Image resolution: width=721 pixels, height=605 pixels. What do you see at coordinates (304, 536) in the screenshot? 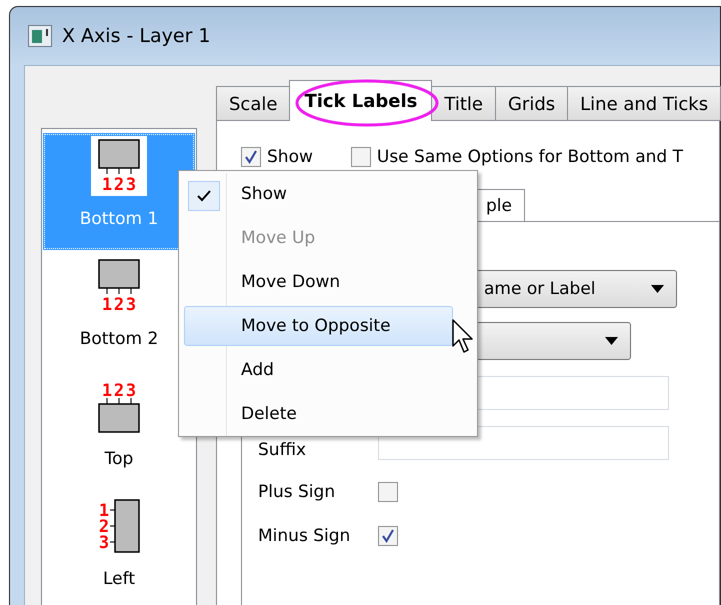
I see `checkbox-label: Minus Sign` at bounding box center [304, 536].